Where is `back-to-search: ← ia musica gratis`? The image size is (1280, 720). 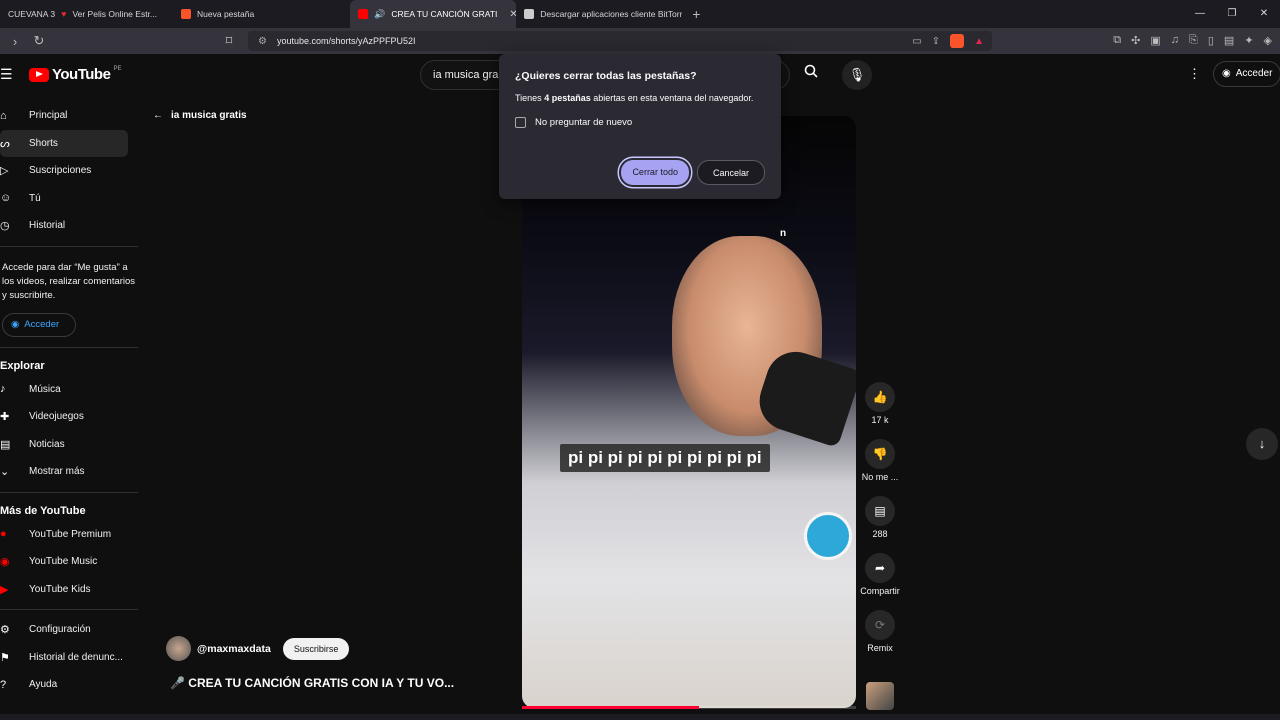 back-to-search: ← ia musica gratis is located at coordinates (200, 115).